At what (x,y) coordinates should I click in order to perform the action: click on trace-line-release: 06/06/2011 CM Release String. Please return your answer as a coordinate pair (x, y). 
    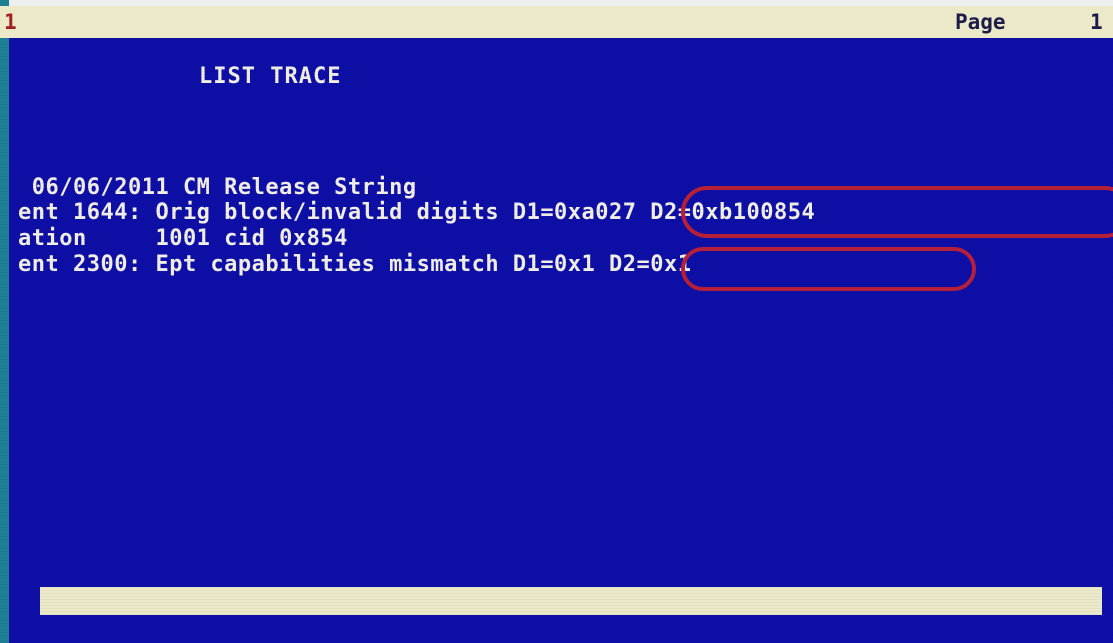
    Looking at the image, I should click on (217, 187).